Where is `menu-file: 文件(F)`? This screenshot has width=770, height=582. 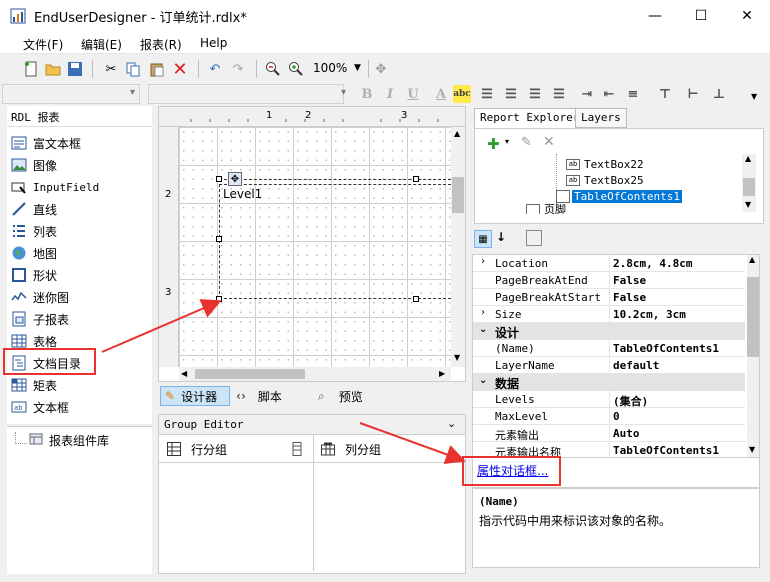 menu-file: 文件(F) is located at coordinates (43, 44).